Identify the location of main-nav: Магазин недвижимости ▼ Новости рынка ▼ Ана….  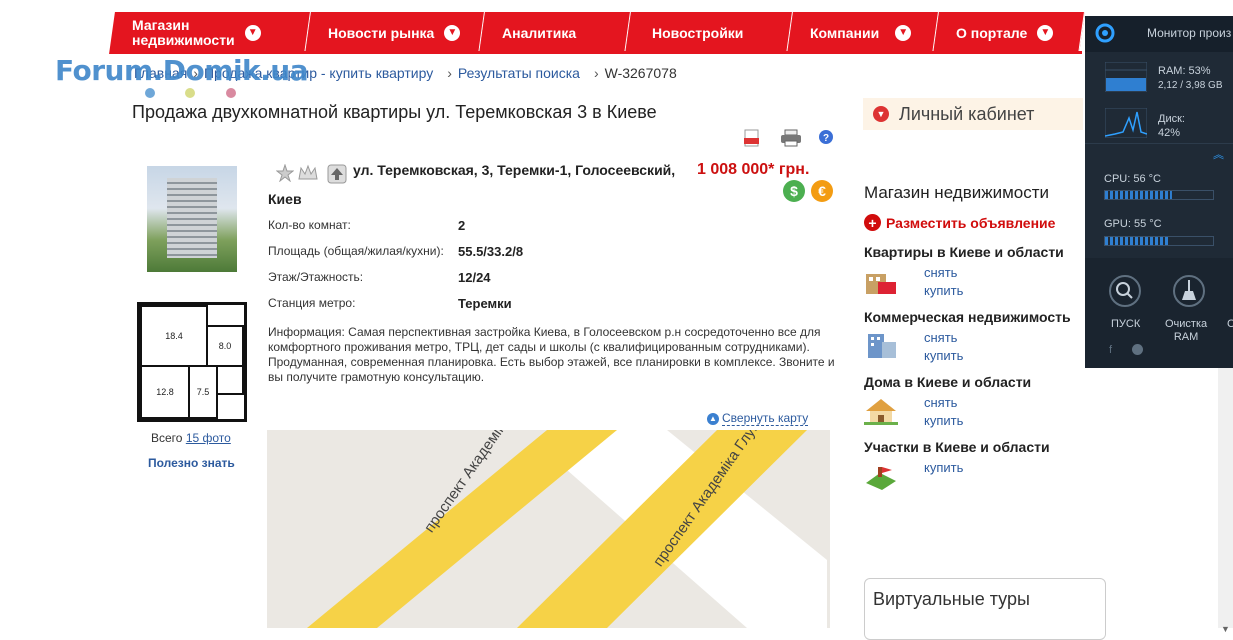
(597, 33).